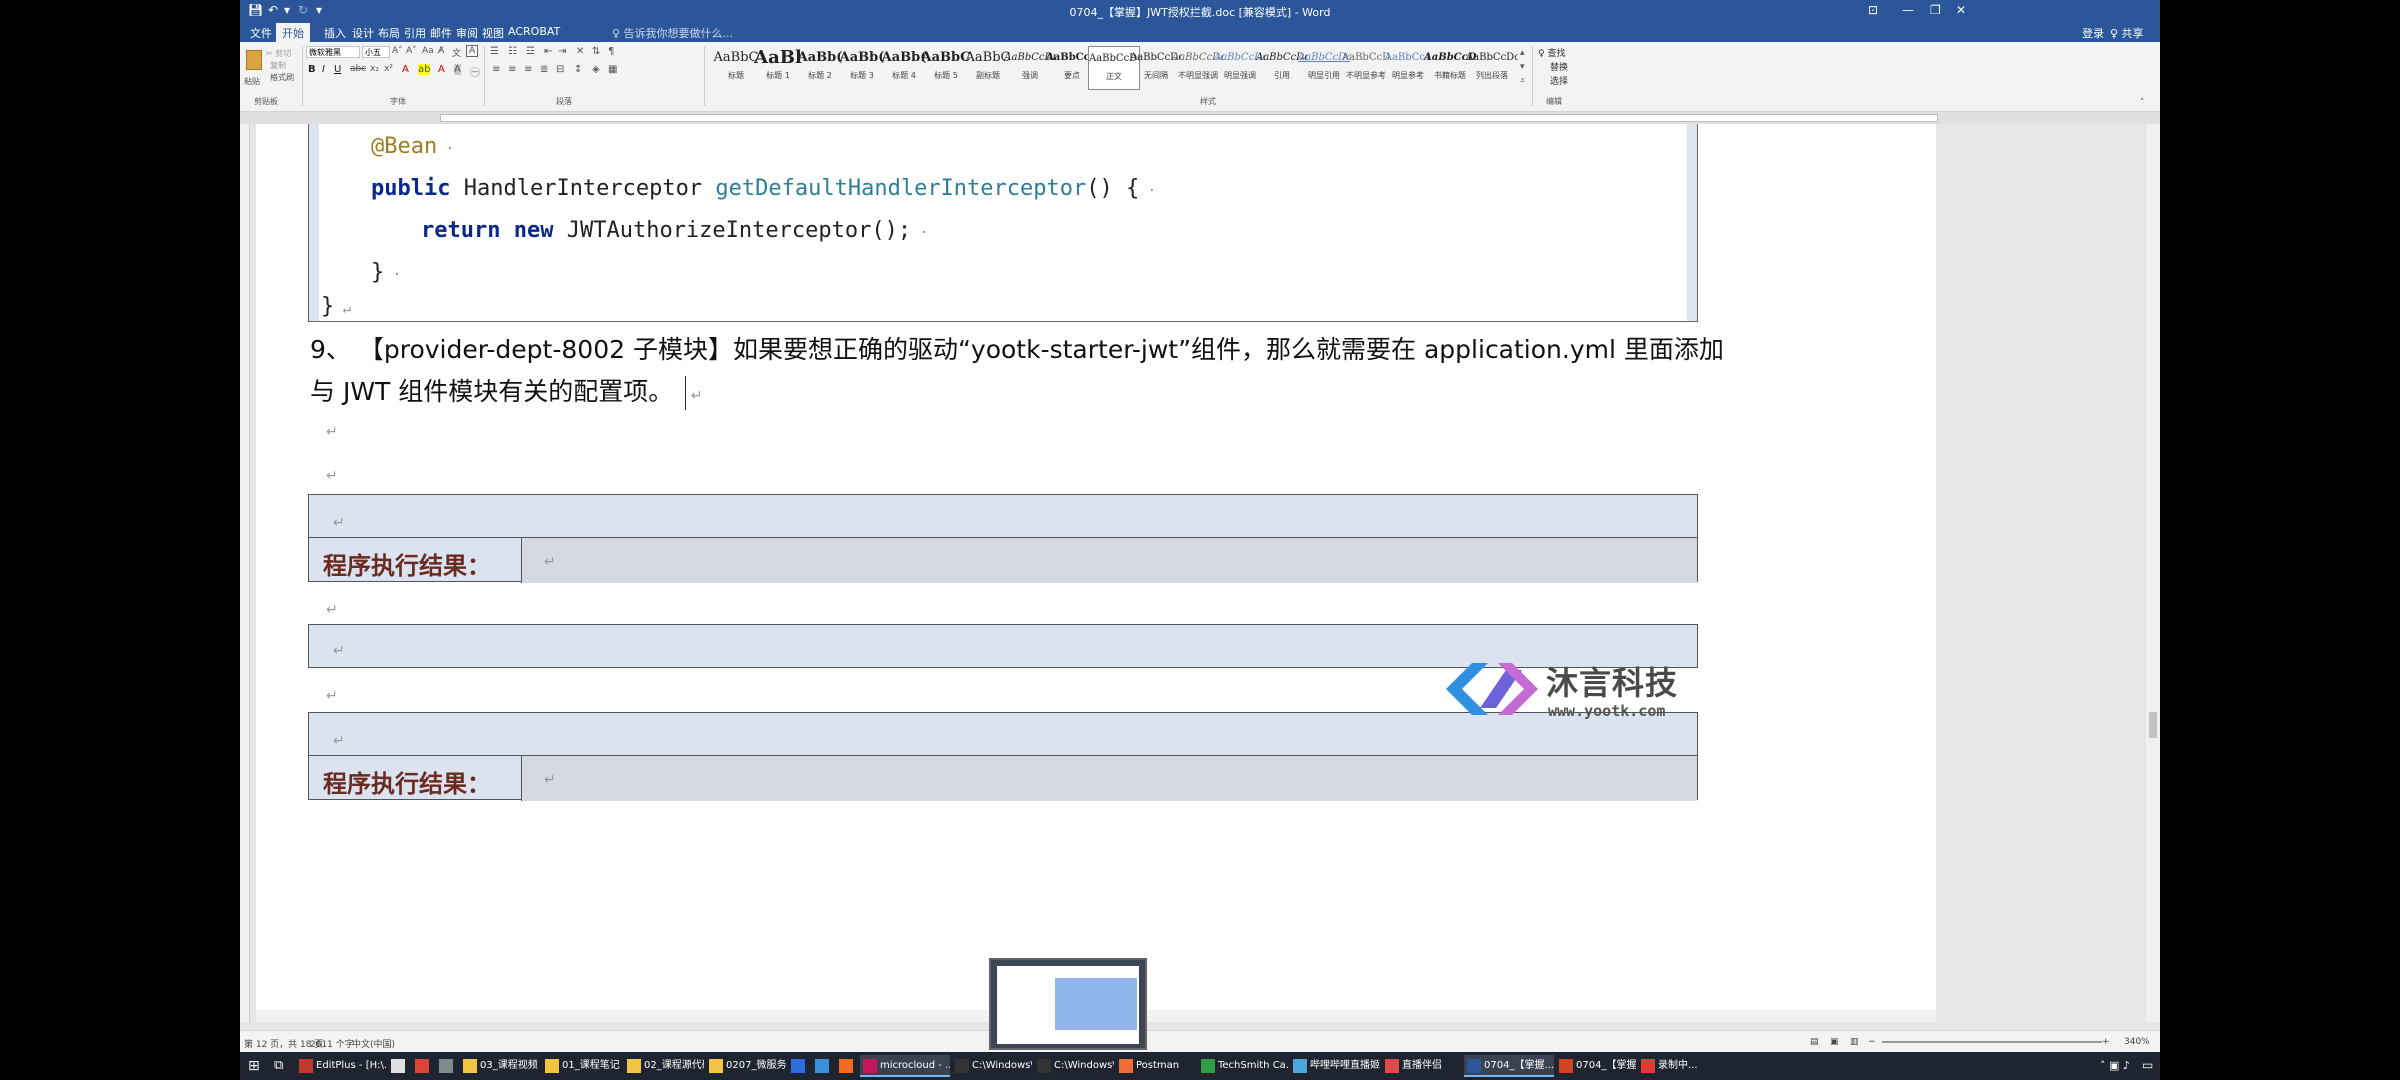 The image size is (2400, 1080). What do you see at coordinates (1156, 1066) in the screenshot?
I see `taskbar-app: Postman` at bounding box center [1156, 1066].